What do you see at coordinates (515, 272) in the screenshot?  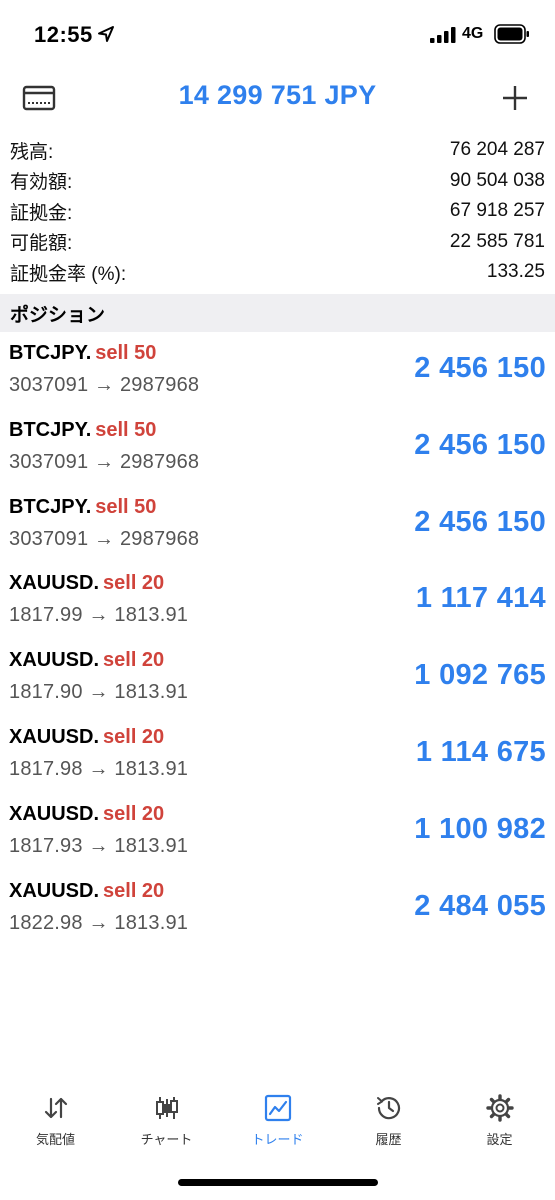 I see `summary-value: 133.25` at bounding box center [515, 272].